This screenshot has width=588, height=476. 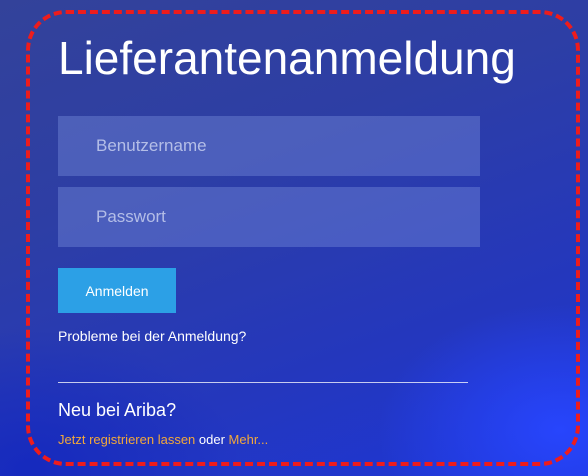 What do you see at coordinates (117, 290) in the screenshot?
I see `login-button: Anmelden` at bounding box center [117, 290].